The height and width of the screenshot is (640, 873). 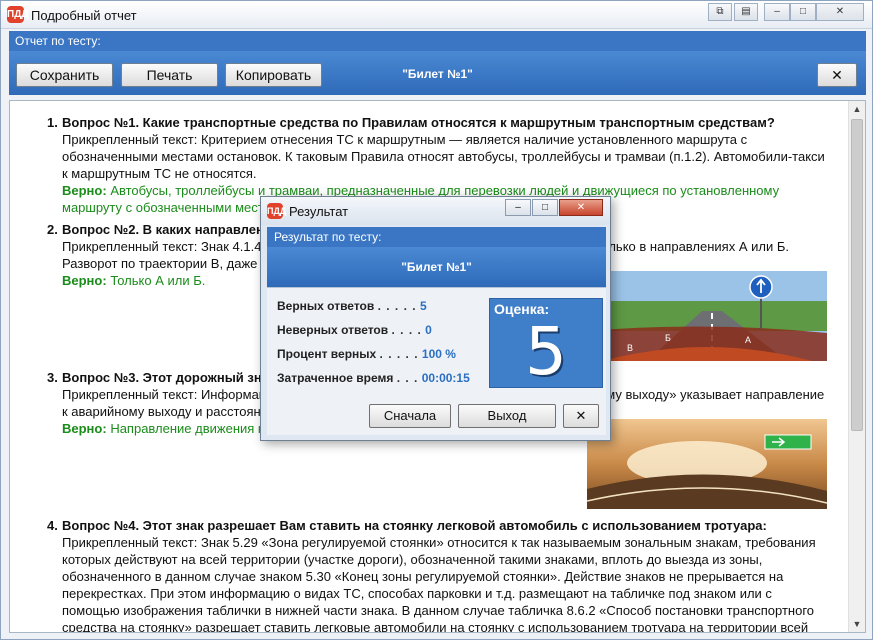 I want to click on toolbar: Сохранить Печать Копировать "Билет №1" ✕, so click(x=437, y=73).